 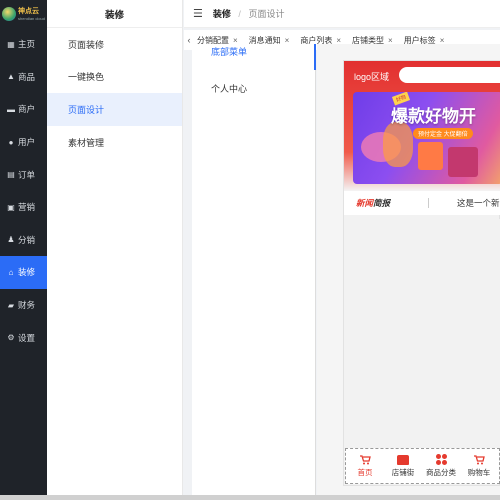 What do you see at coordinates (342, 14) in the screenshot?
I see `top-header: ☰ 装修 / 页面设计` at bounding box center [342, 14].